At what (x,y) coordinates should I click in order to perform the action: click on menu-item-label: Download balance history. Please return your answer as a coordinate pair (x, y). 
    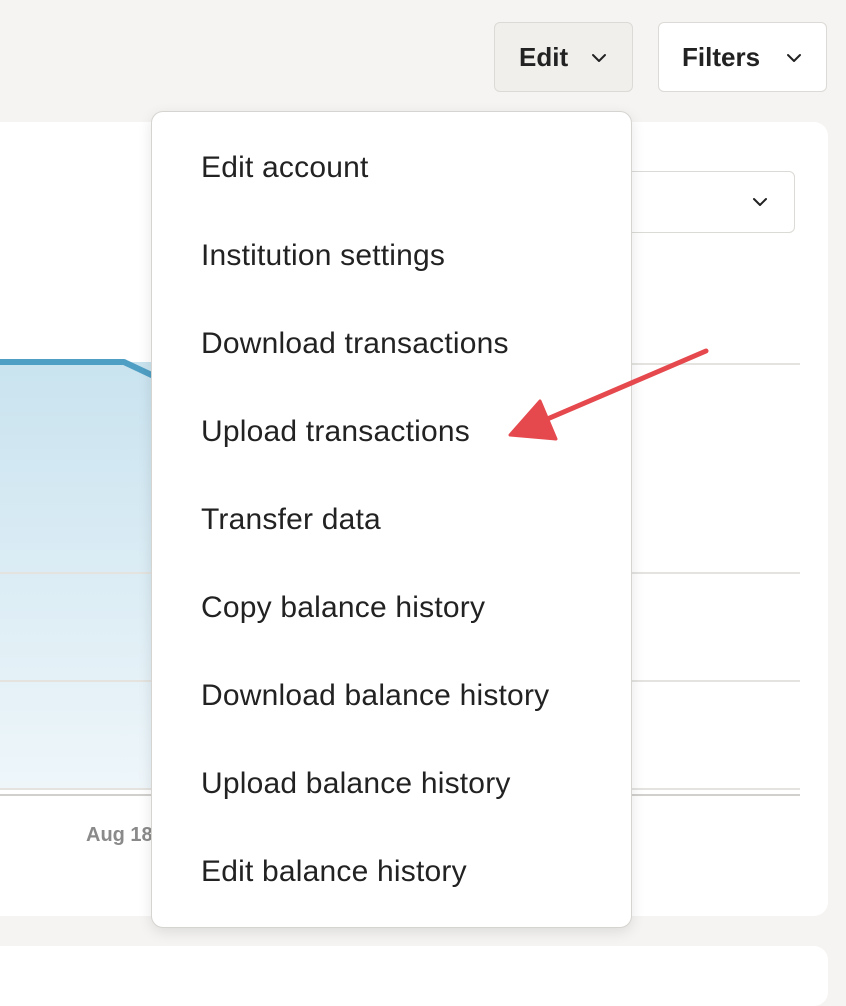
    Looking at the image, I should click on (375, 695).